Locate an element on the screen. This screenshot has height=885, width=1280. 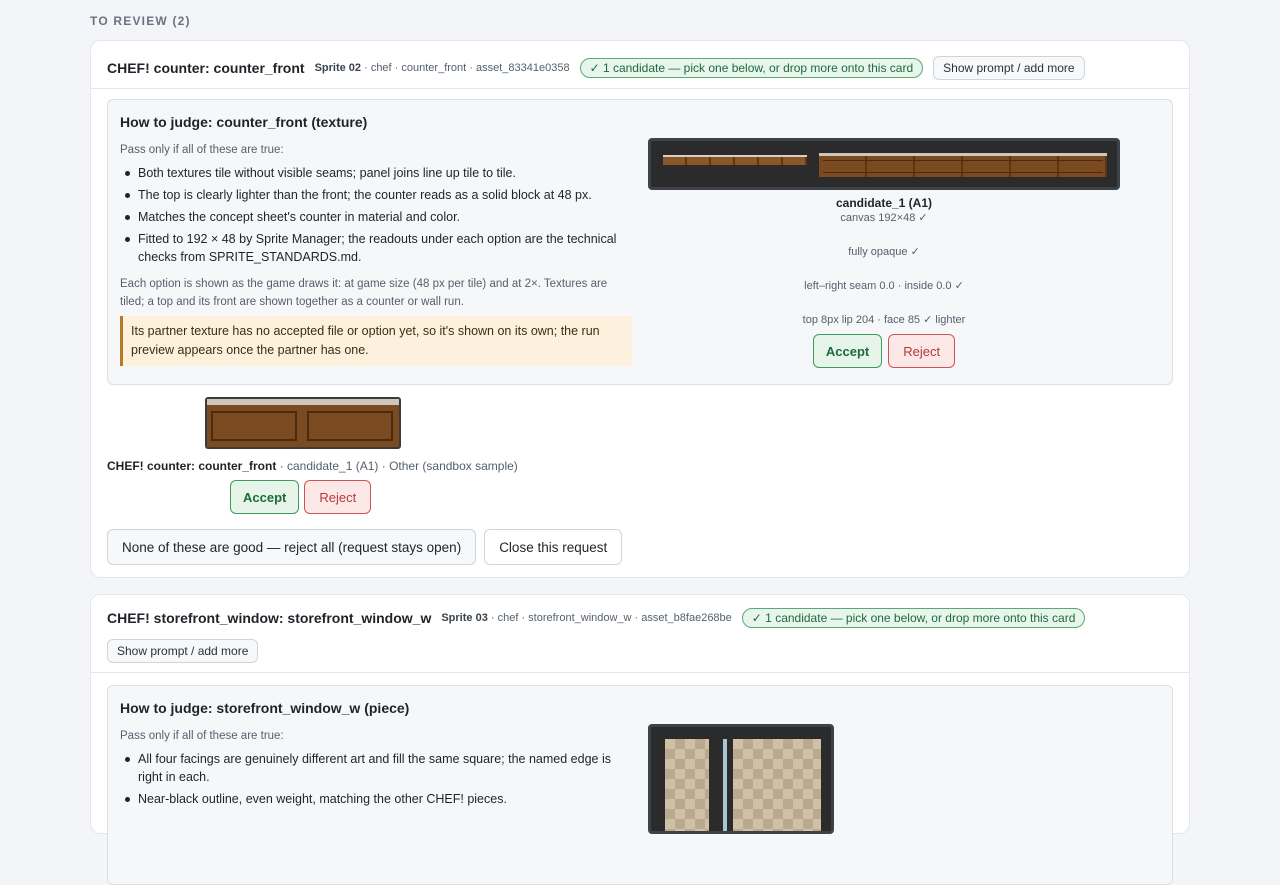
sample-preview is located at coordinates (303, 423).